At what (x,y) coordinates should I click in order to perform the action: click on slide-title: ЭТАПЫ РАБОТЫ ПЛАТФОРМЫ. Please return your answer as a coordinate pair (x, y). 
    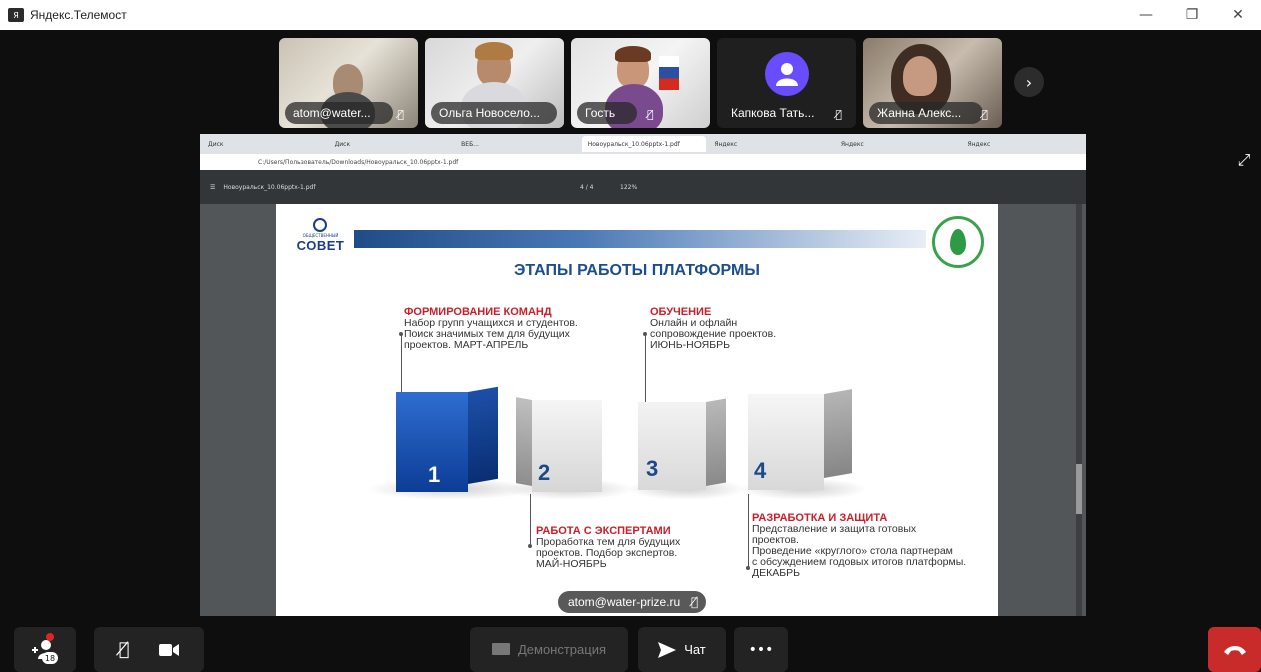
    Looking at the image, I should click on (637, 270).